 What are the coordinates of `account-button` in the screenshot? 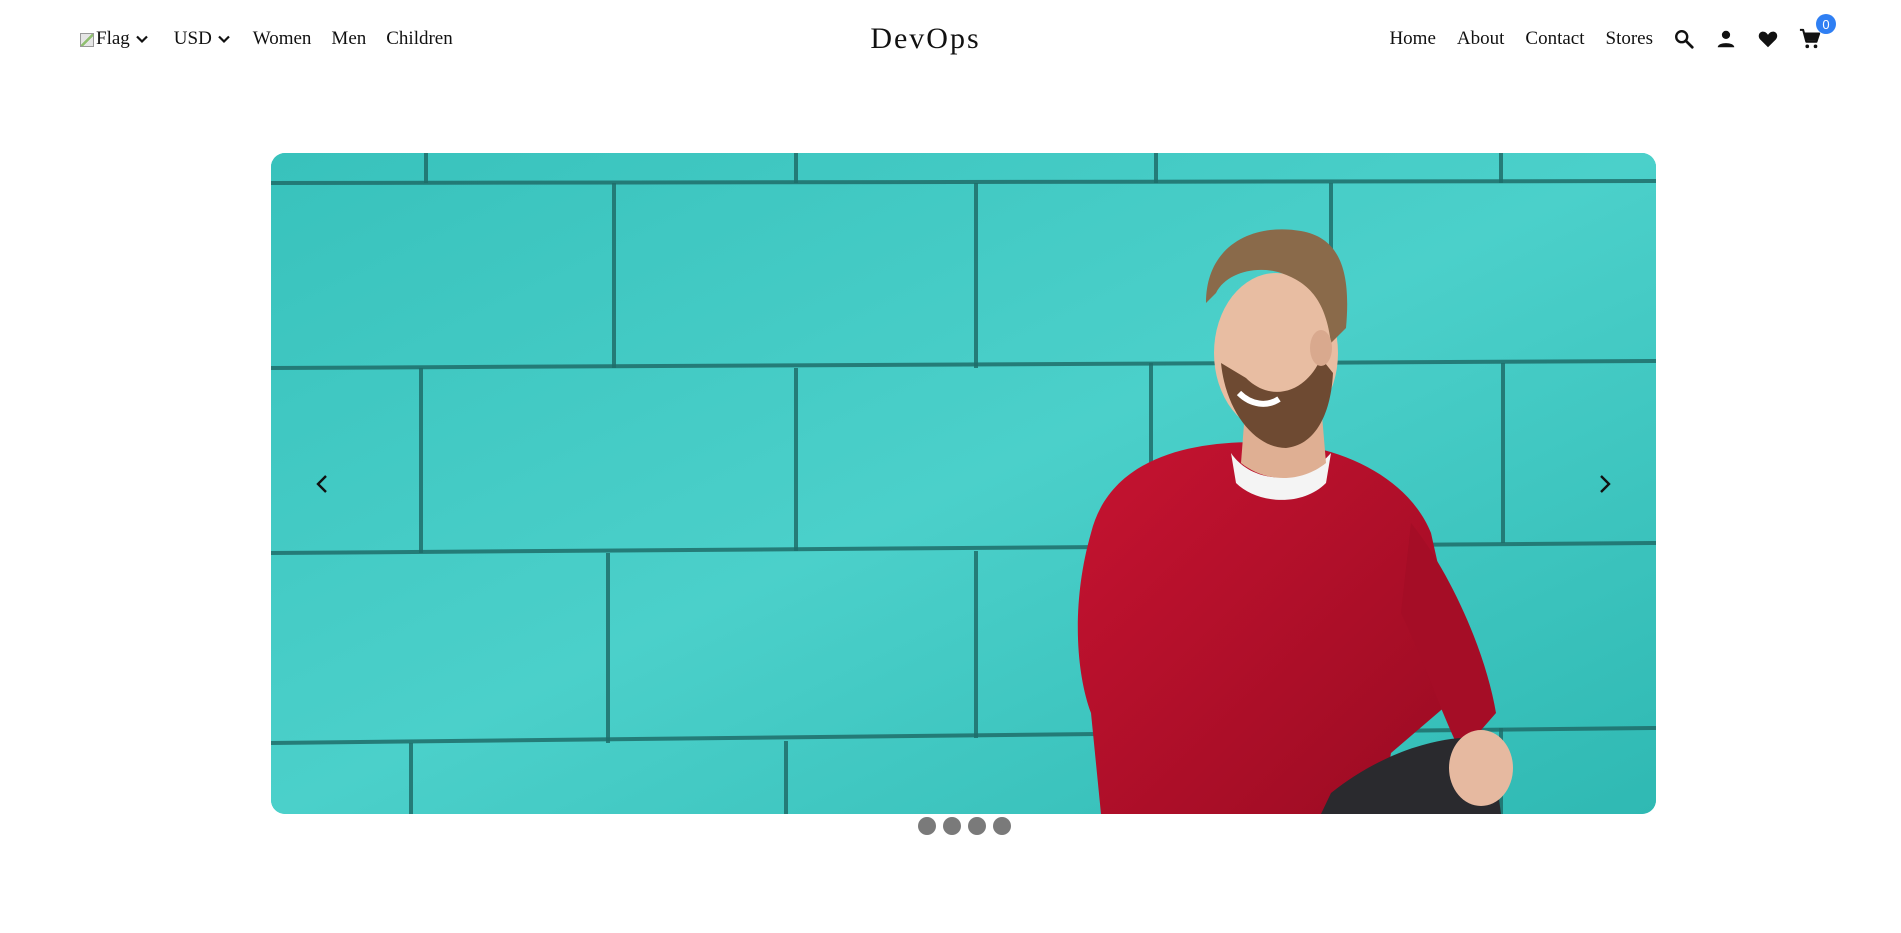 It's located at (1726, 39).